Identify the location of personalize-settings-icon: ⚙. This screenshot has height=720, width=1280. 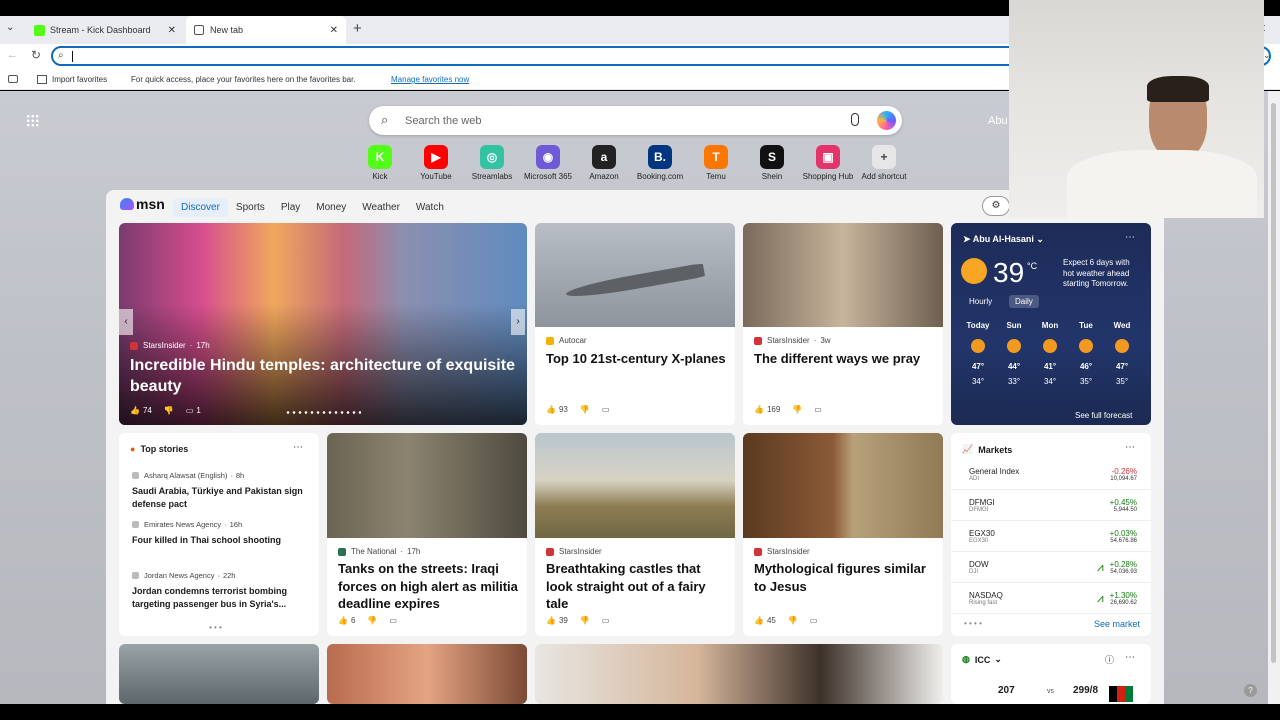
(996, 206).